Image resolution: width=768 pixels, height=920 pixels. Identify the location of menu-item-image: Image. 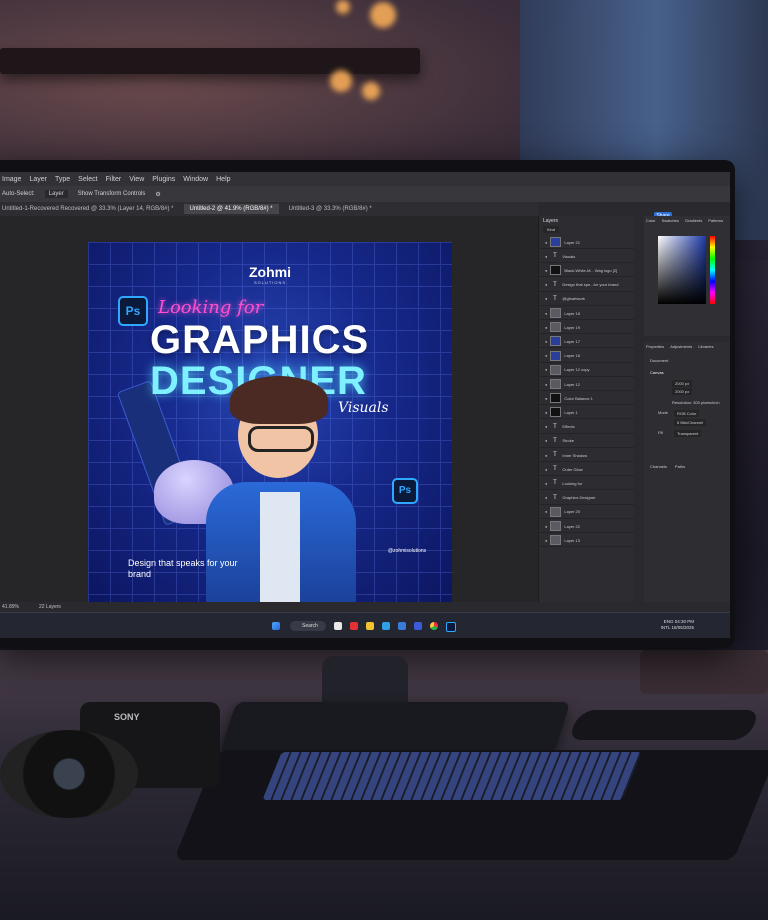
(11, 179).